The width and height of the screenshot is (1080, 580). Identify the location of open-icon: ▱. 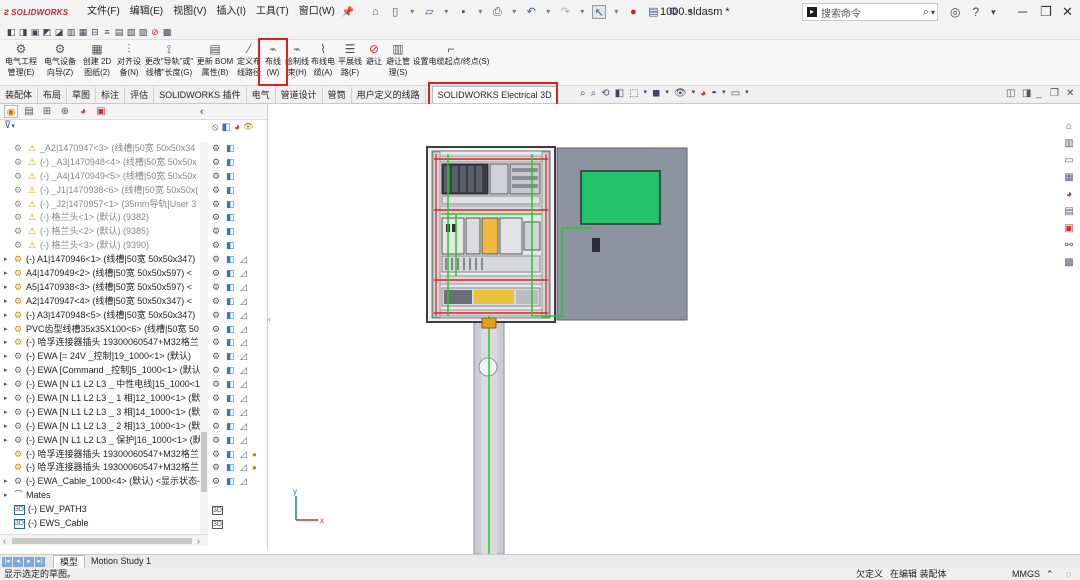
(429, 12).